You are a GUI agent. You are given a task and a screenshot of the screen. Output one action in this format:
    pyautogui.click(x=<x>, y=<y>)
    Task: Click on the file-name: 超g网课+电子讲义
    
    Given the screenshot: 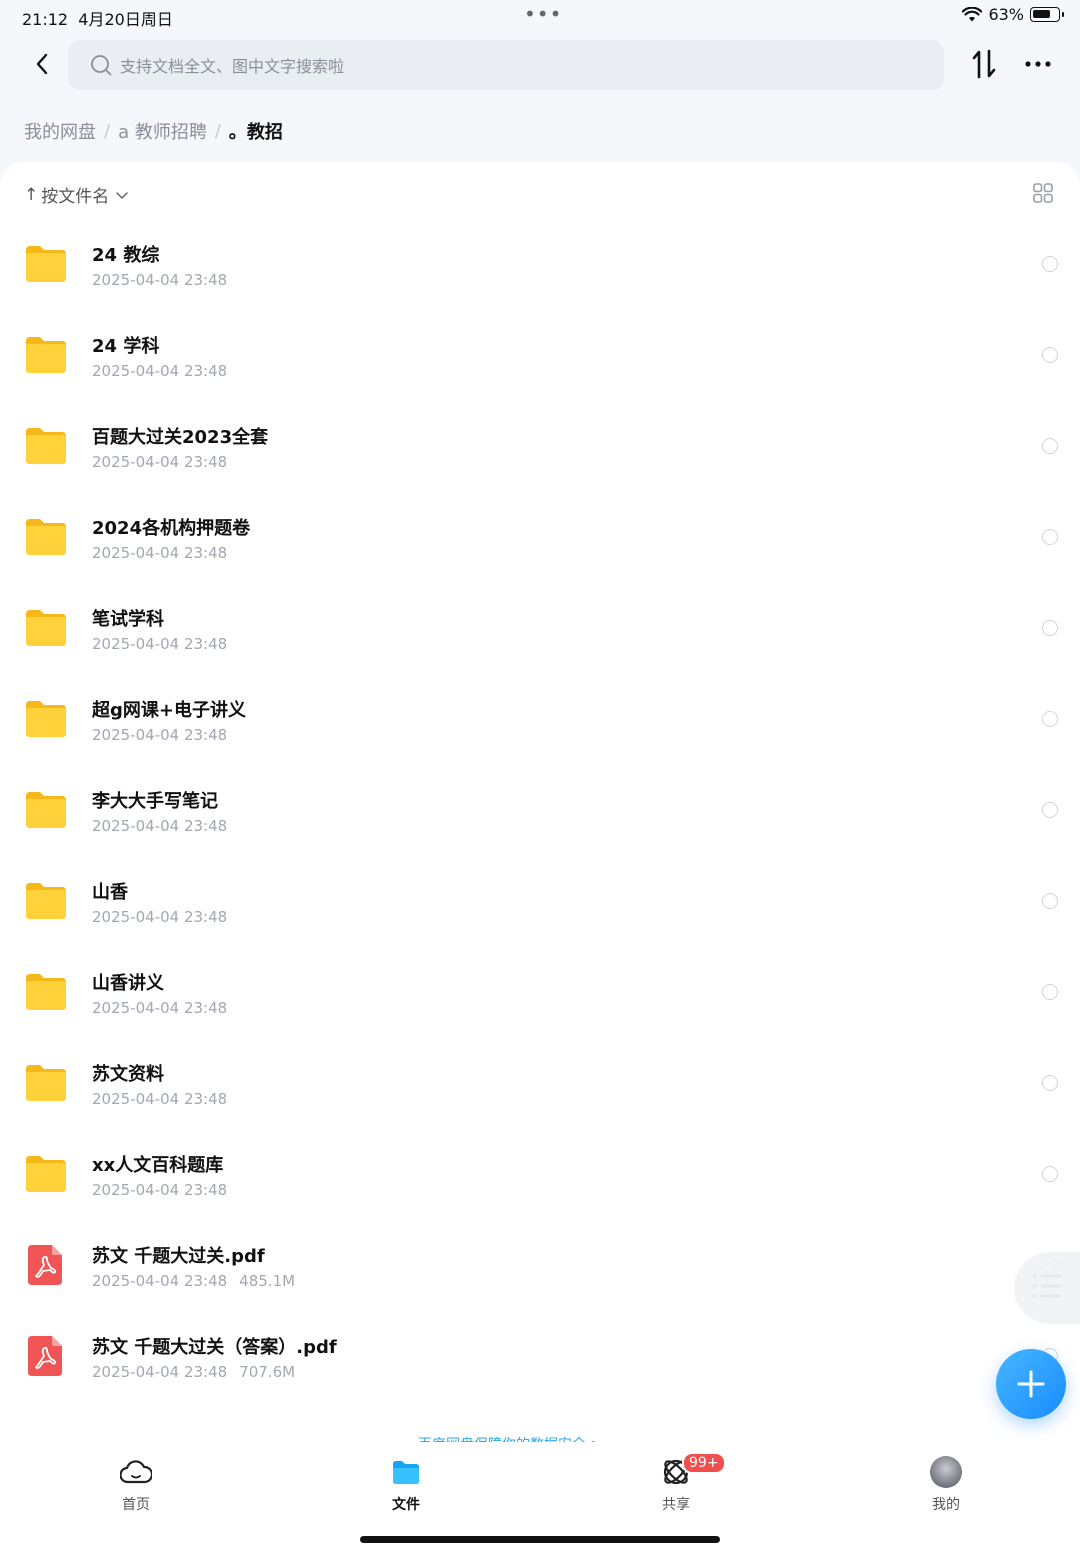 What is the action you would take?
    pyautogui.click(x=169, y=710)
    